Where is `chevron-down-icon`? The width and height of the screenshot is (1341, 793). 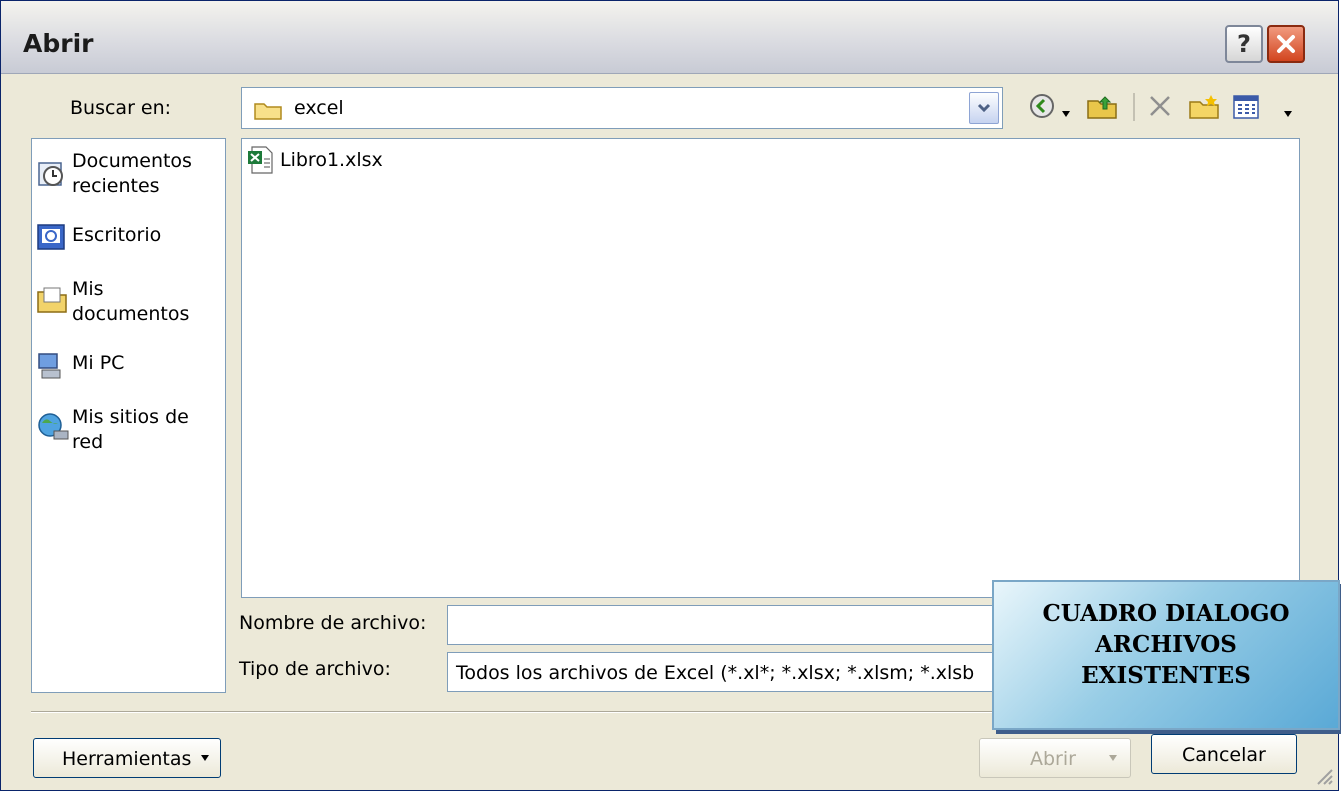 chevron-down-icon is located at coordinates (984, 108).